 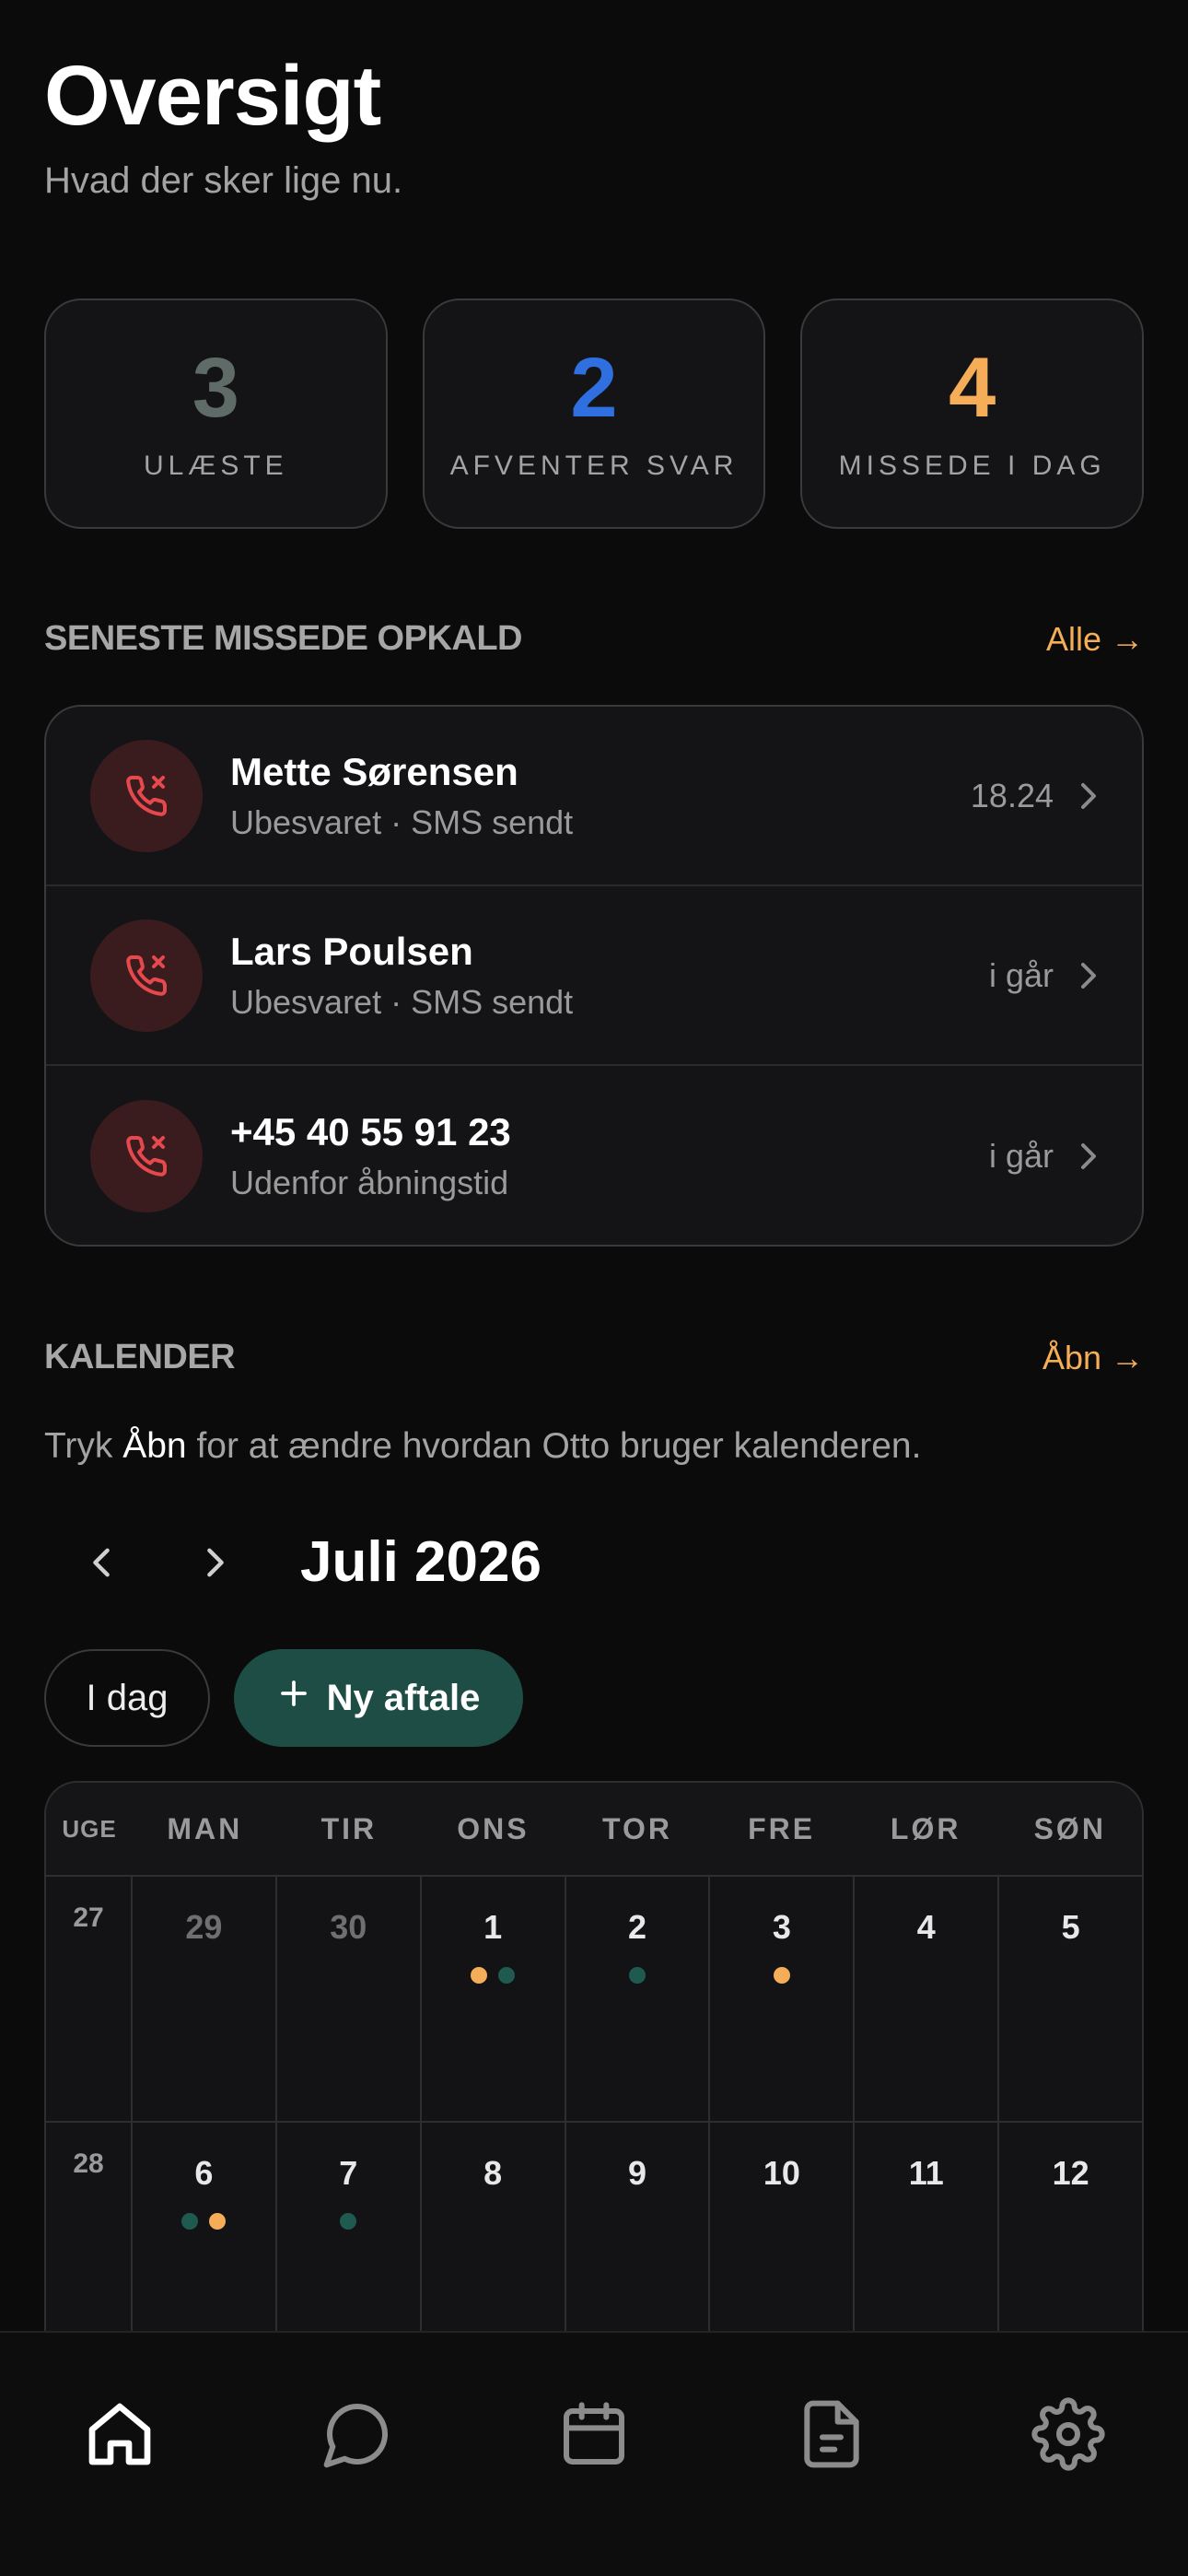 What do you see at coordinates (594, 639) in the screenshot?
I see `missed-calls-header: SENESTE MISSEDE OPKALD Alle →` at bounding box center [594, 639].